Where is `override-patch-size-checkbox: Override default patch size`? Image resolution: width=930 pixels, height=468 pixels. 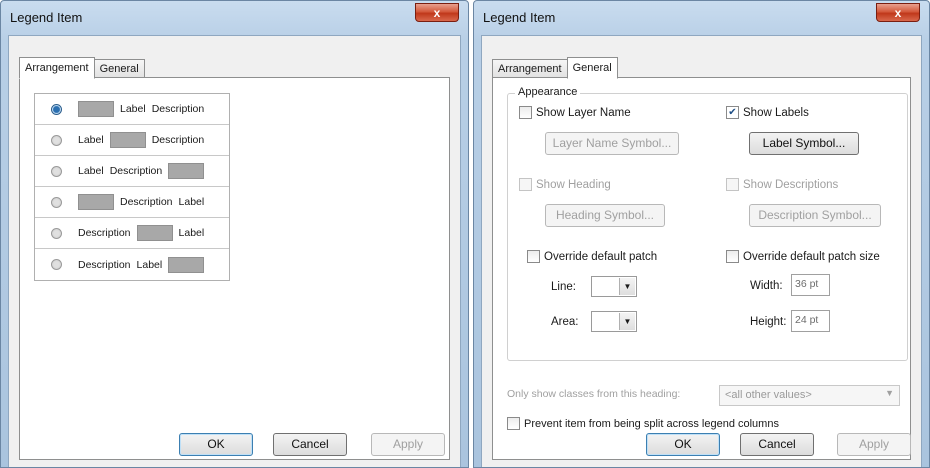 override-patch-size-checkbox: Override default patch size is located at coordinates (803, 256).